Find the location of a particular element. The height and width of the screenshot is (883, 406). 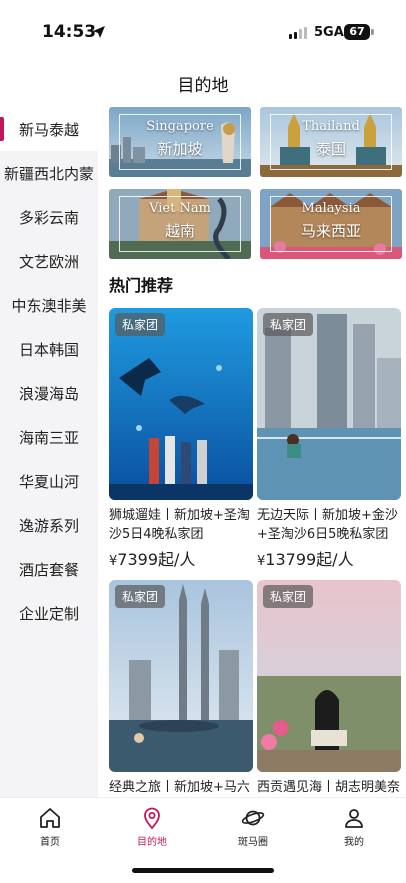

sidebar-item-islands: 浪漫海岛 is located at coordinates (49, 393).